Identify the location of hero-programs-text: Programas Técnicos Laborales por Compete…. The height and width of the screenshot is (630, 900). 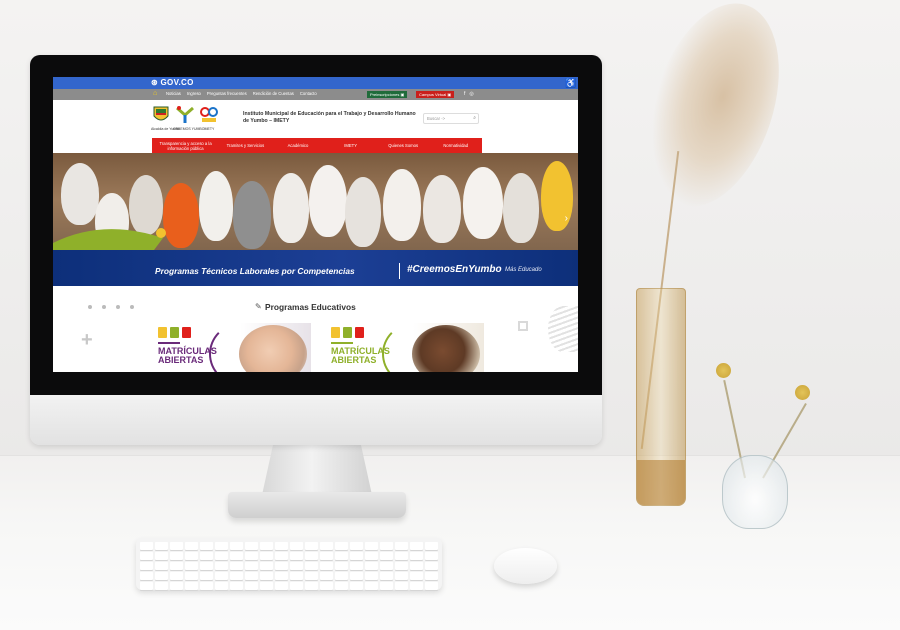
(255, 271).